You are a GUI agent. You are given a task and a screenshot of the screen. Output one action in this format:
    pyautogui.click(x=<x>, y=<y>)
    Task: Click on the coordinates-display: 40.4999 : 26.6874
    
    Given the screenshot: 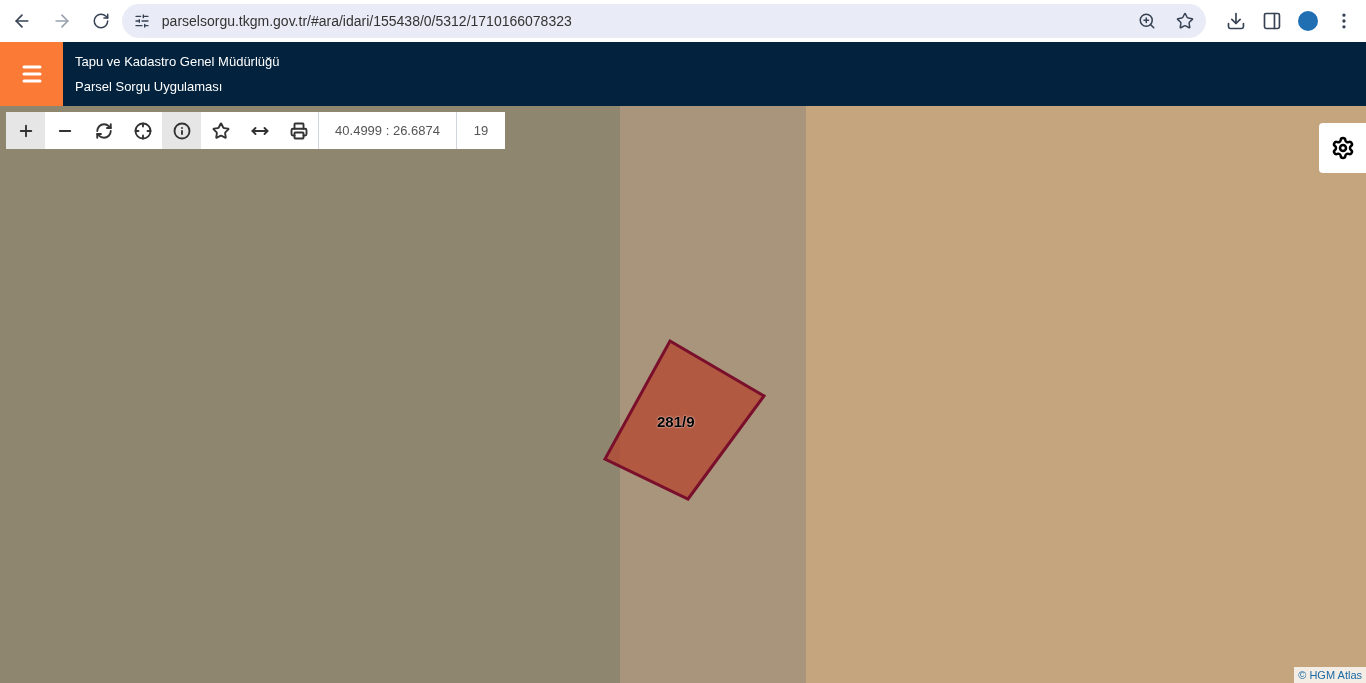 What is the action you would take?
    pyautogui.click(x=387, y=130)
    